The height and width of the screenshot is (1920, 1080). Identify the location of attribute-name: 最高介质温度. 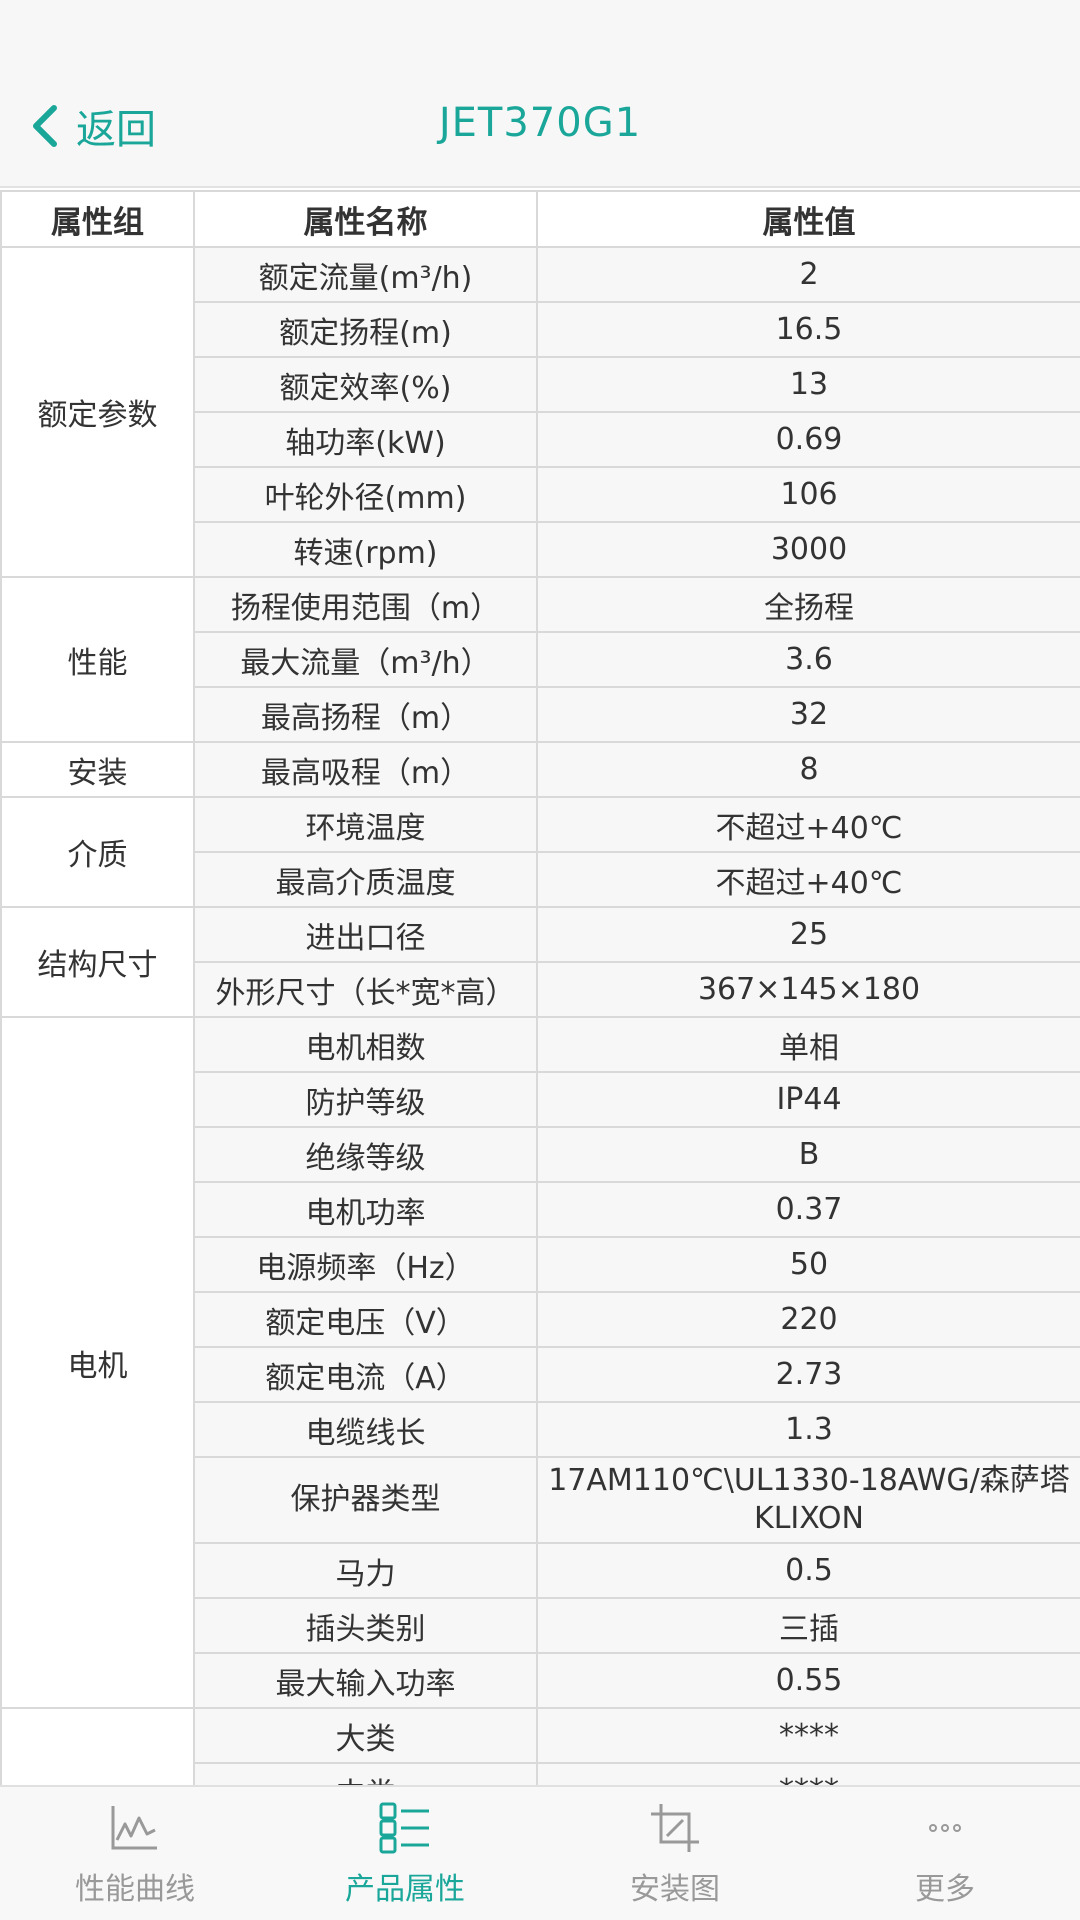
(365, 879).